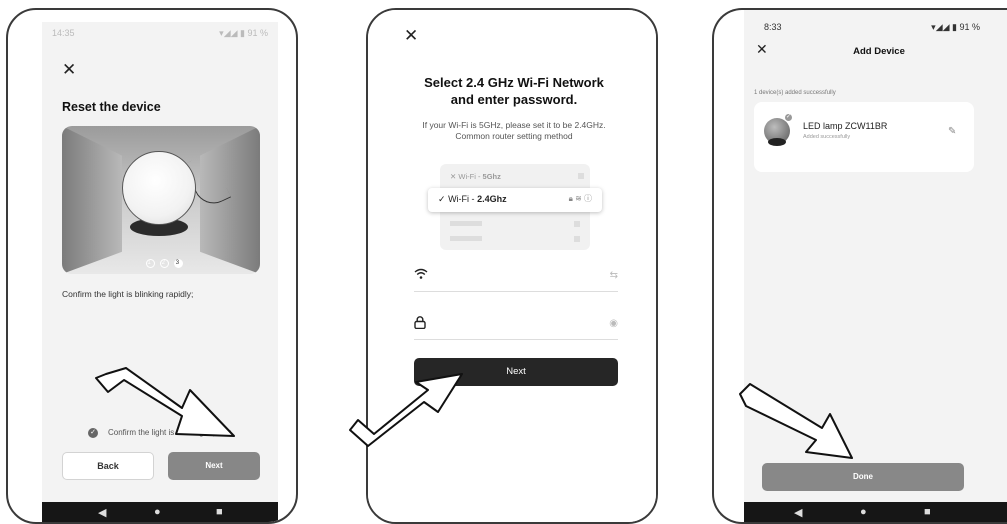 Image resolution: width=1007 pixels, height=524 pixels. I want to click on wifi-5ghz-band: 5Ghz, so click(491, 176).